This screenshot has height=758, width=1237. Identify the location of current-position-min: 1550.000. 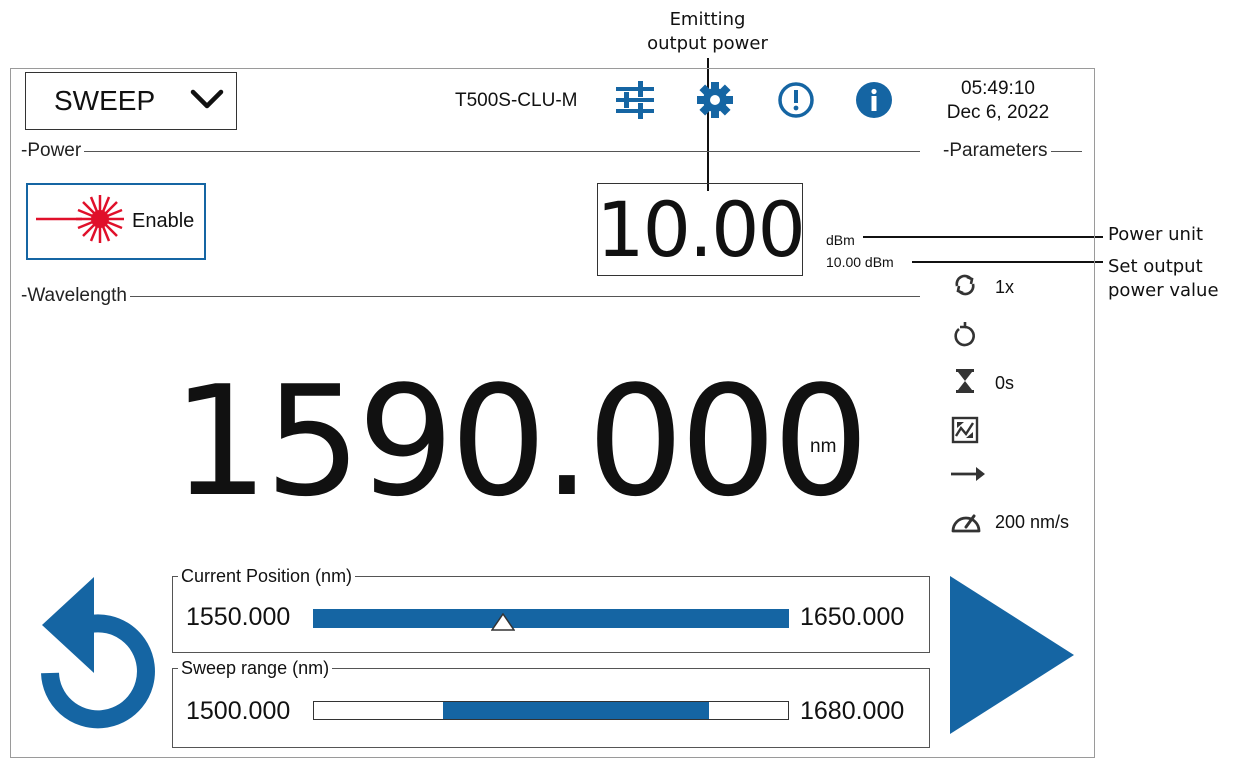
(238, 617).